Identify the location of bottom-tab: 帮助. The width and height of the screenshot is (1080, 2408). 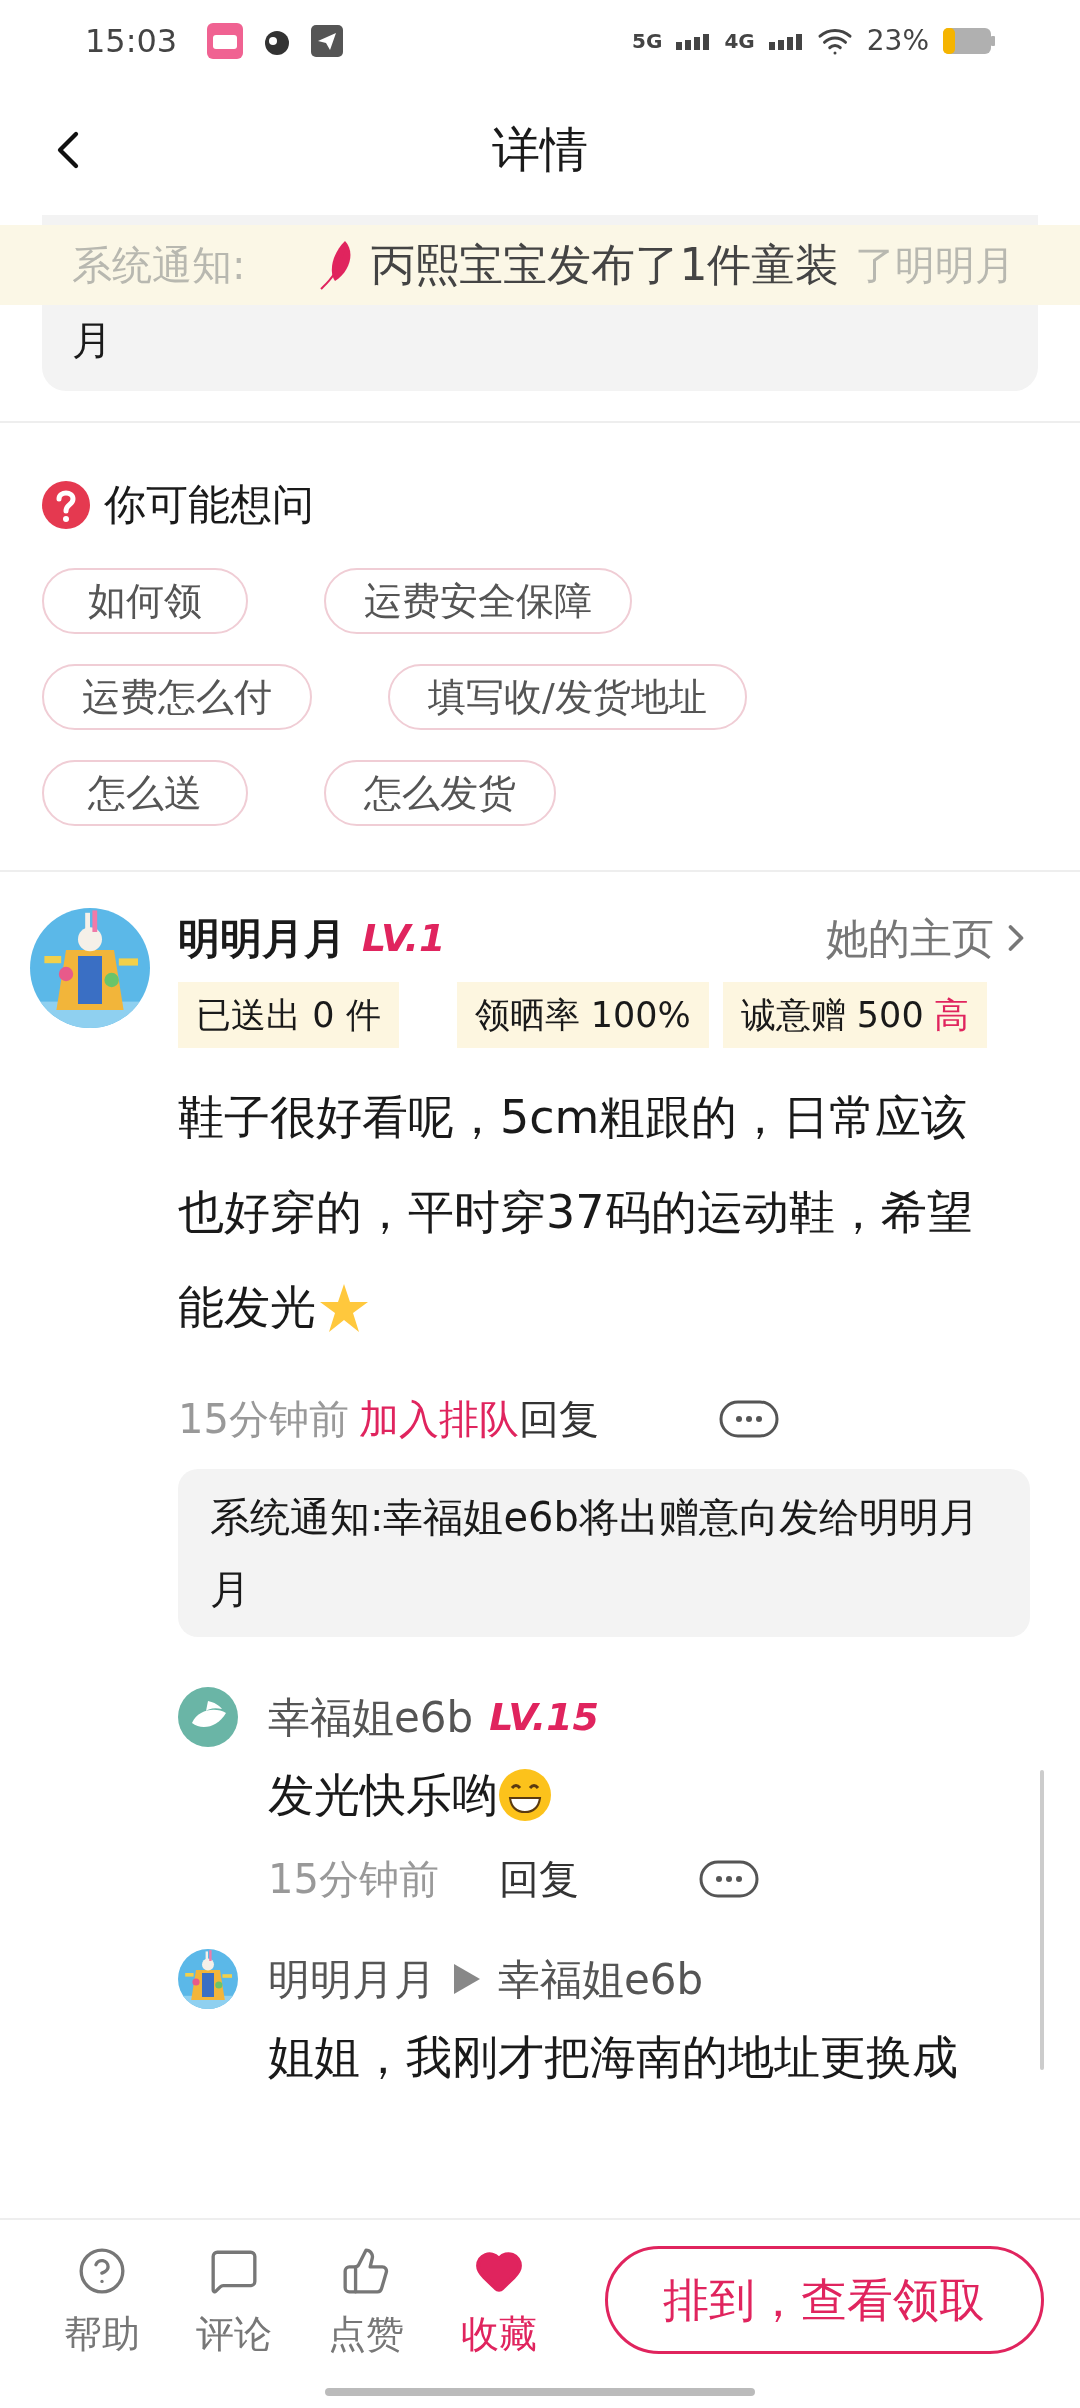
(102, 2304).